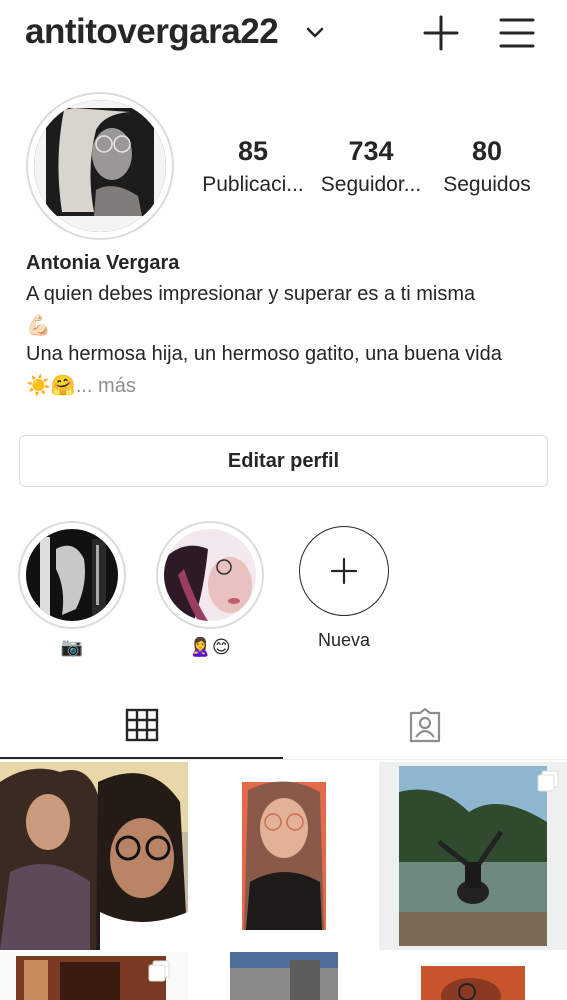 The image size is (567, 1000). I want to click on following-count: 80, so click(487, 151).